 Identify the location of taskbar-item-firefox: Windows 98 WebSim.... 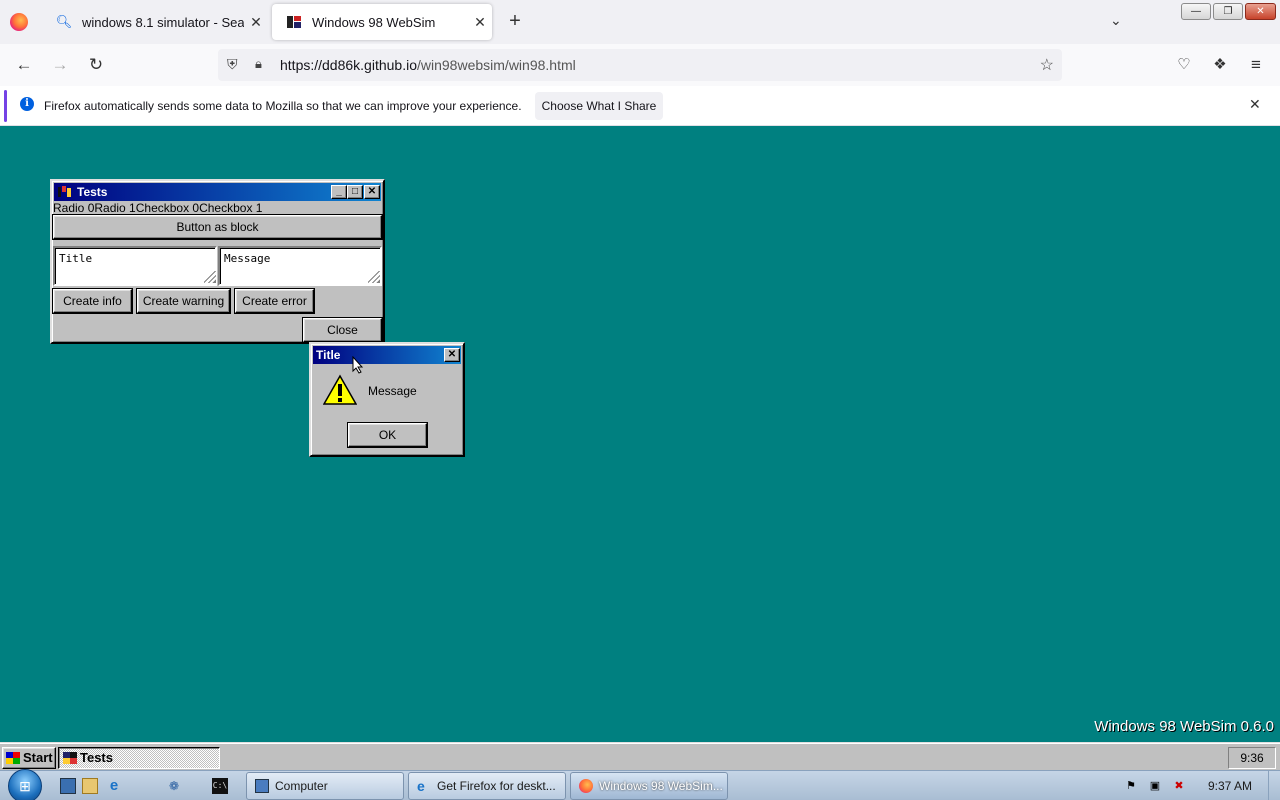
(649, 786).